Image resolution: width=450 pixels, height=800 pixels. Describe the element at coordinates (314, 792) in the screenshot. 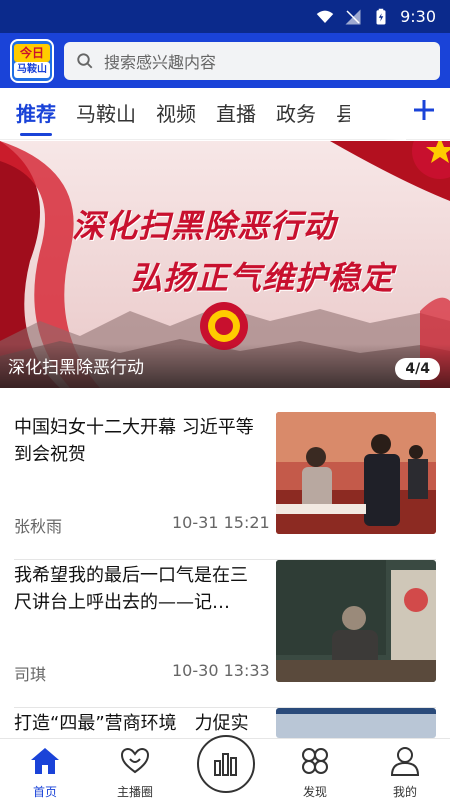

I see `nav-label: 发现` at that location.